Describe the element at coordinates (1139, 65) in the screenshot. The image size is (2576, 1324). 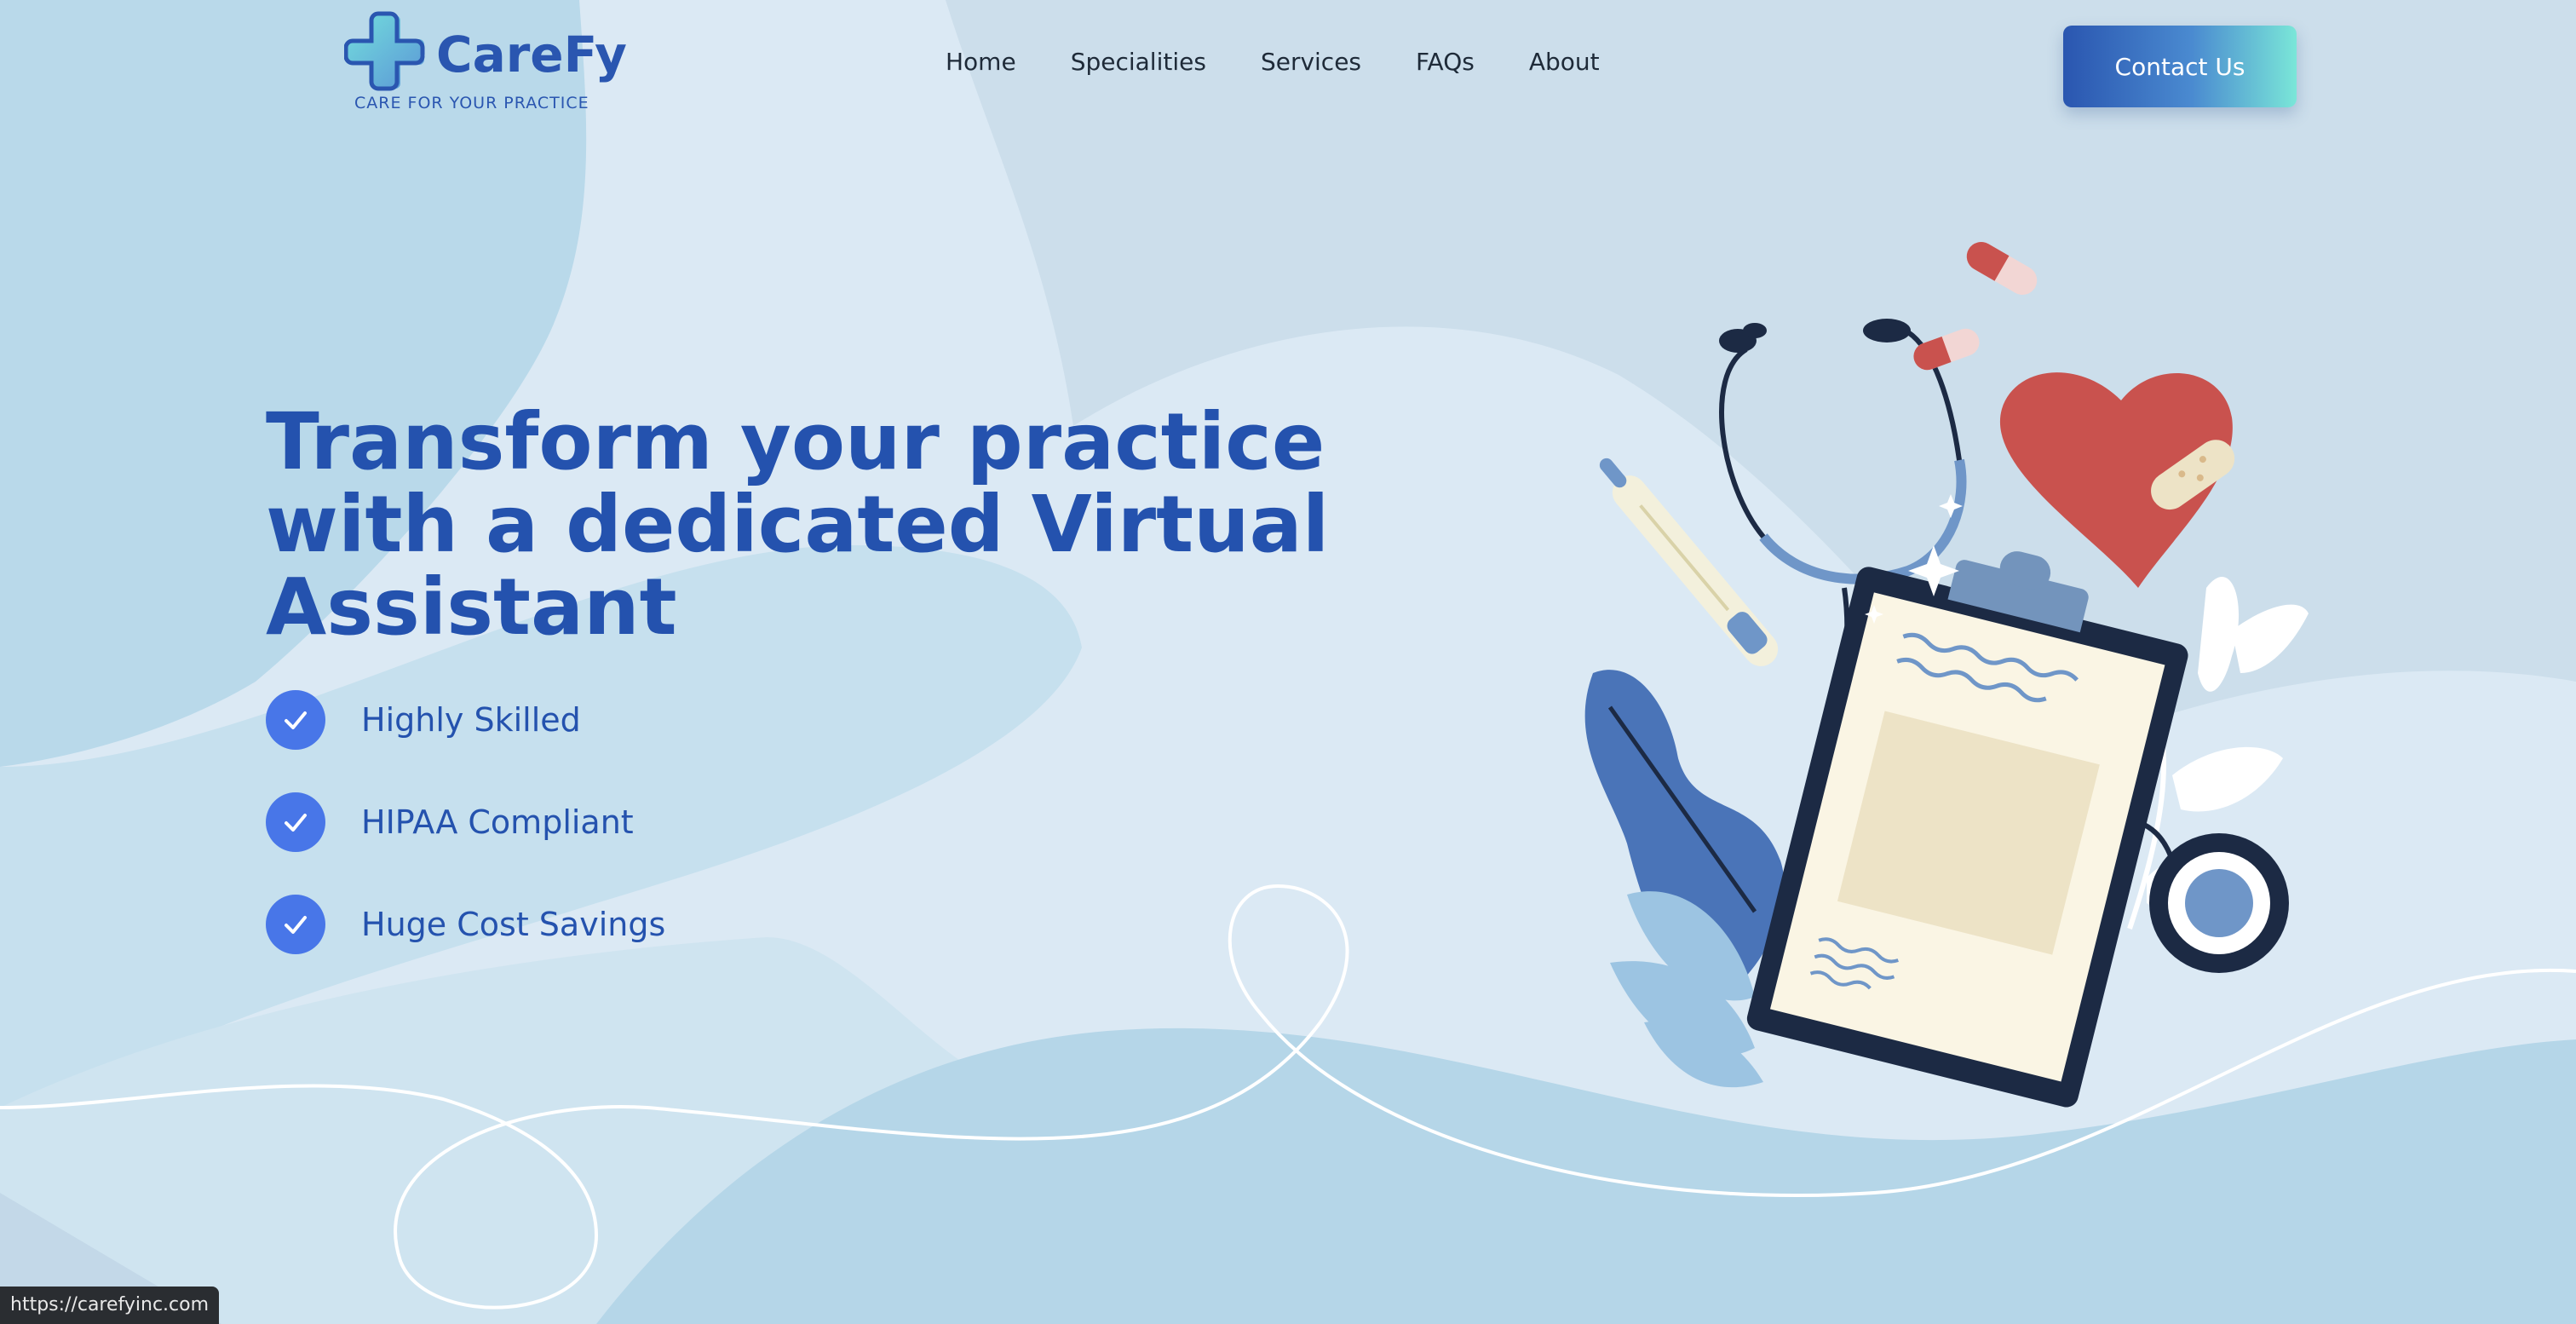
I see `nav-item-specialities: Specialities` at that location.